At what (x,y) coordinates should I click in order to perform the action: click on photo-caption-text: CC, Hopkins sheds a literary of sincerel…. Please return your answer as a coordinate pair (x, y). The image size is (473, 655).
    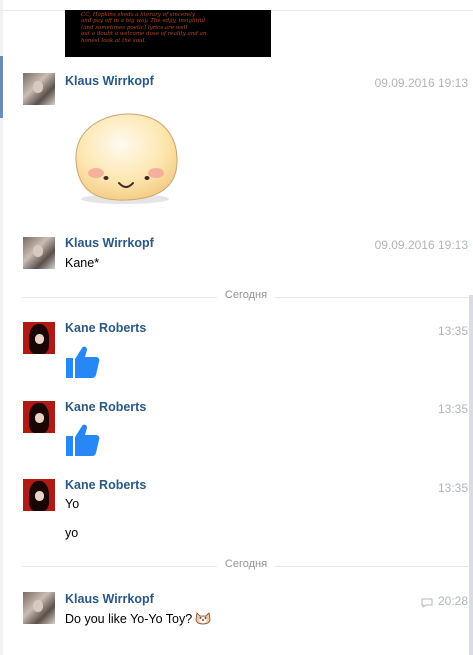
    Looking at the image, I should click on (144, 28).